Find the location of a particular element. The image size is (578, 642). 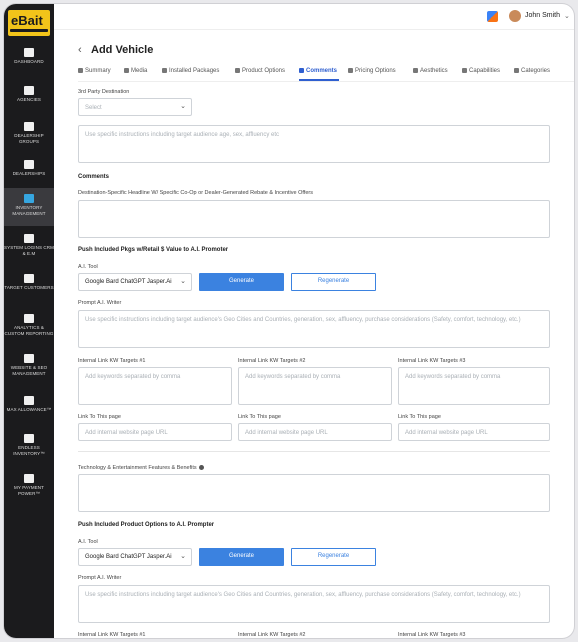

ai-tool-label: A.I. Tool is located at coordinates (88, 267).